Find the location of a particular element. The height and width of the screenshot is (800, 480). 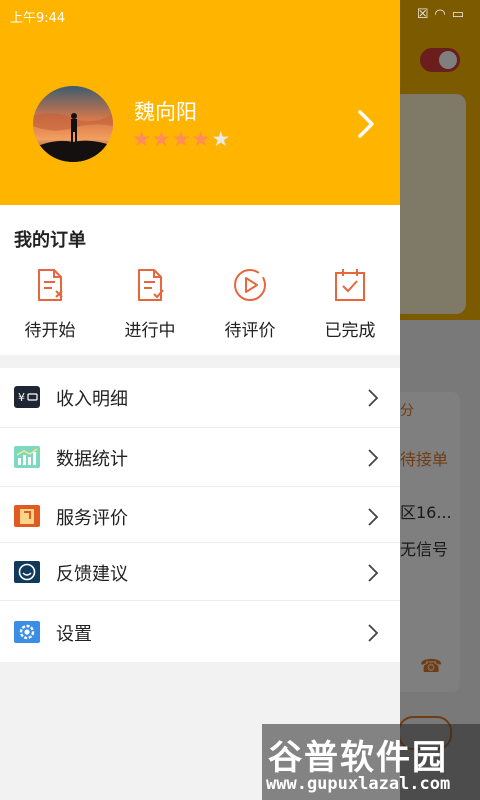

order-in-progress: 进行中 is located at coordinates (150, 305).